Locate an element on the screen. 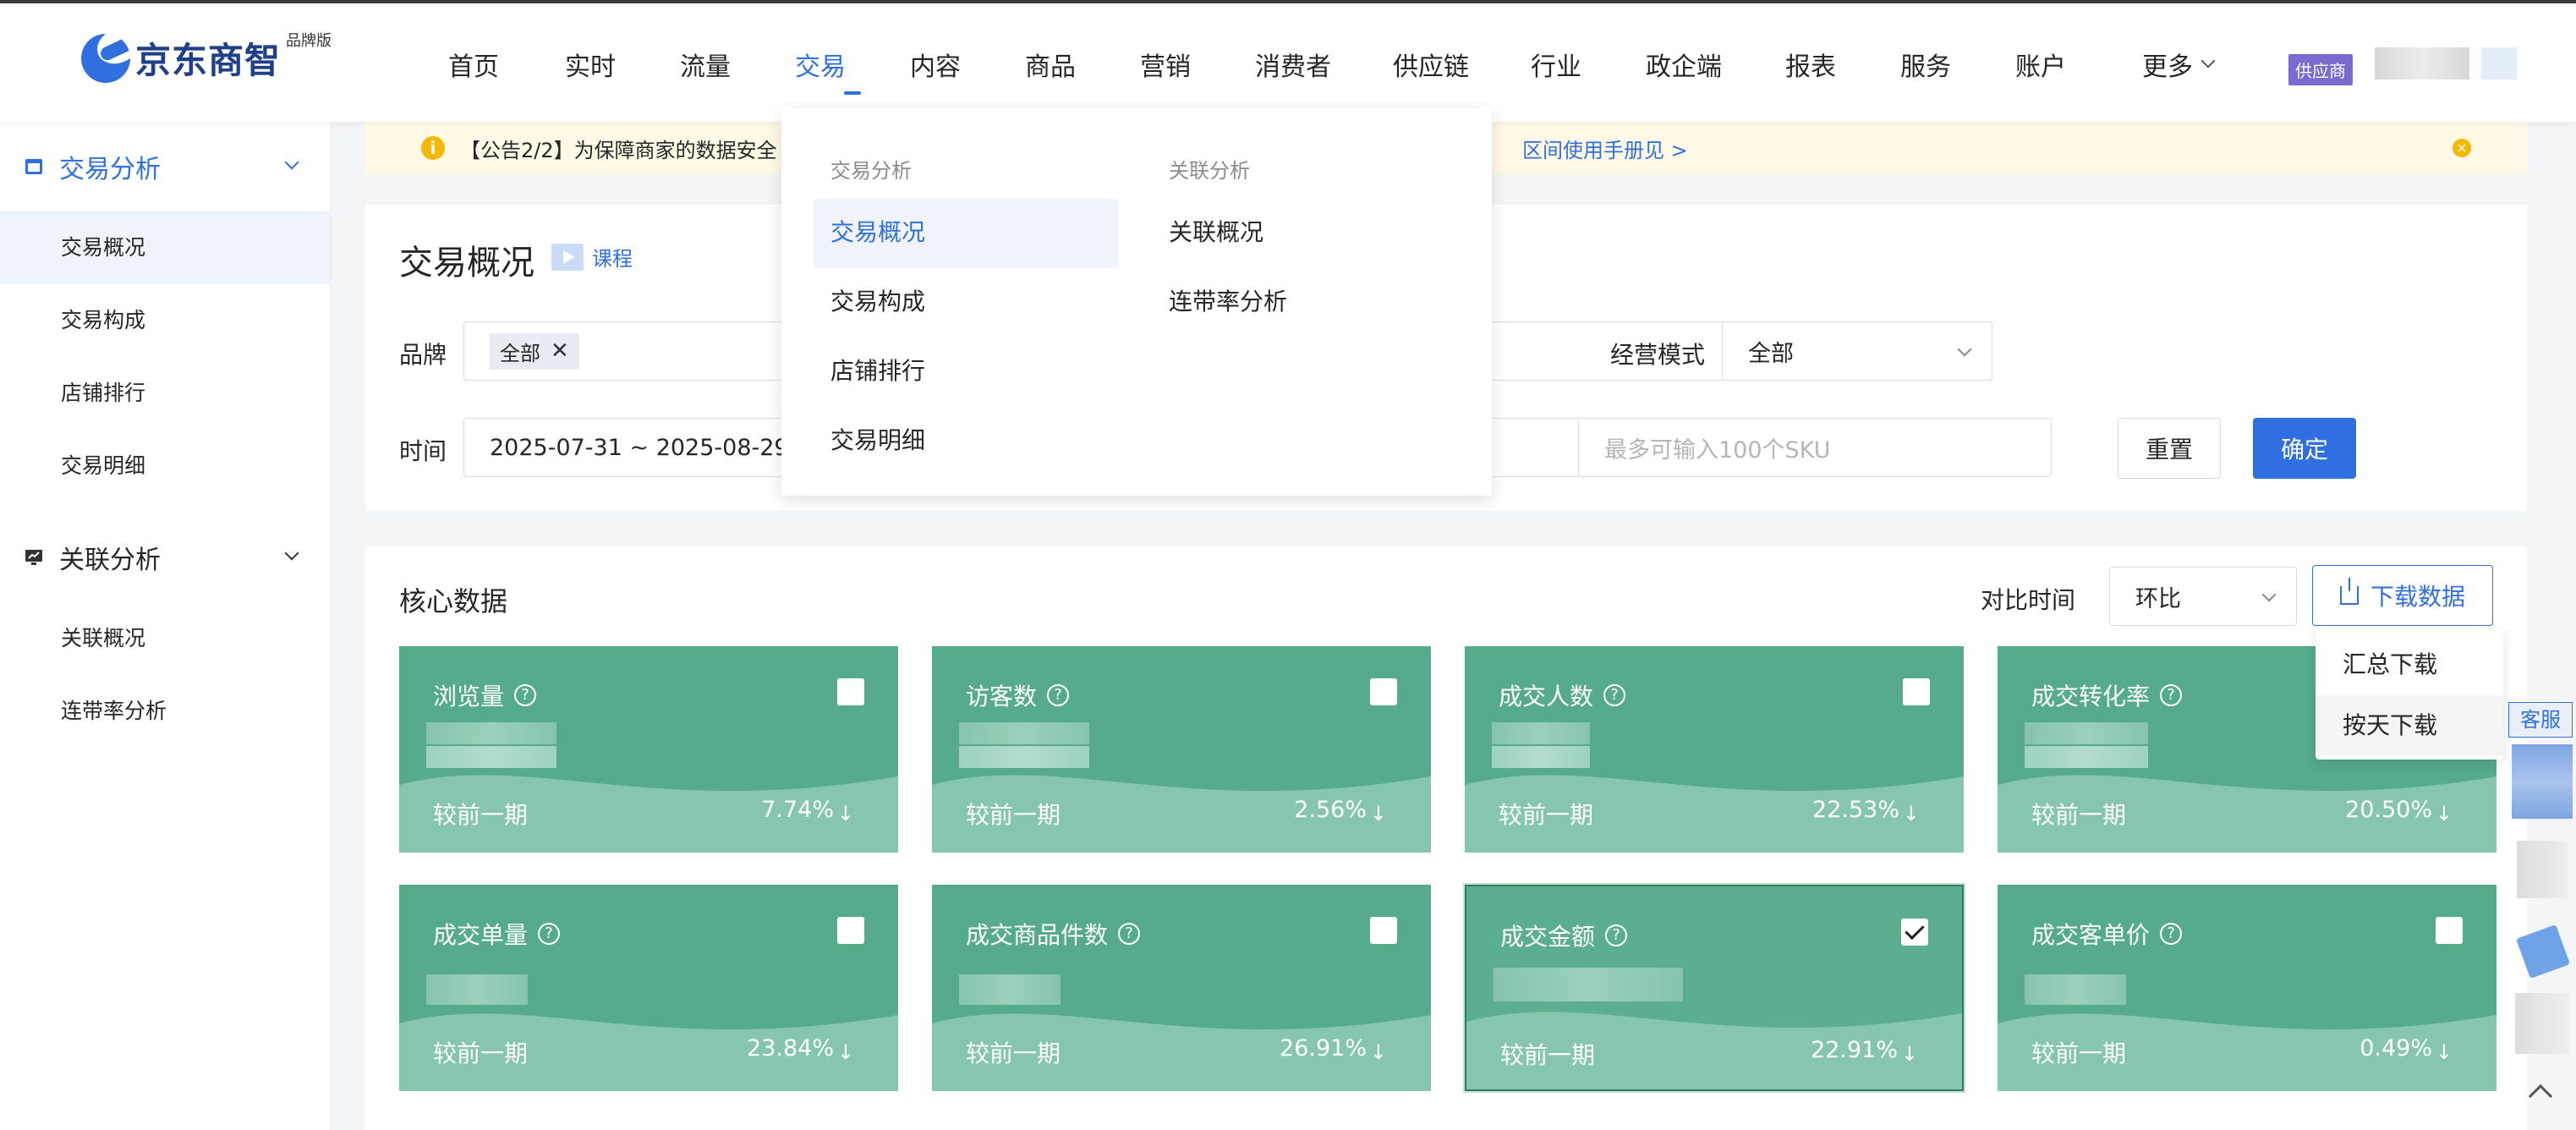 This screenshot has height=1130, width=2576. nav-home: 首页 is located at coordinates (506, 64).